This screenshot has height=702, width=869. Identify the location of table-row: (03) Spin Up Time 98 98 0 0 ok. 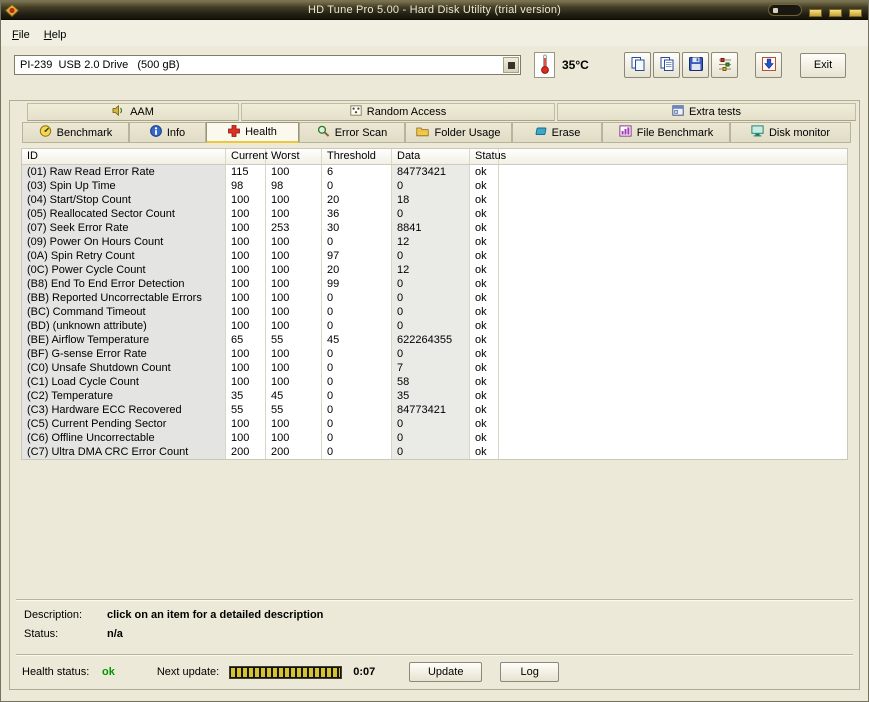
(434, 186).